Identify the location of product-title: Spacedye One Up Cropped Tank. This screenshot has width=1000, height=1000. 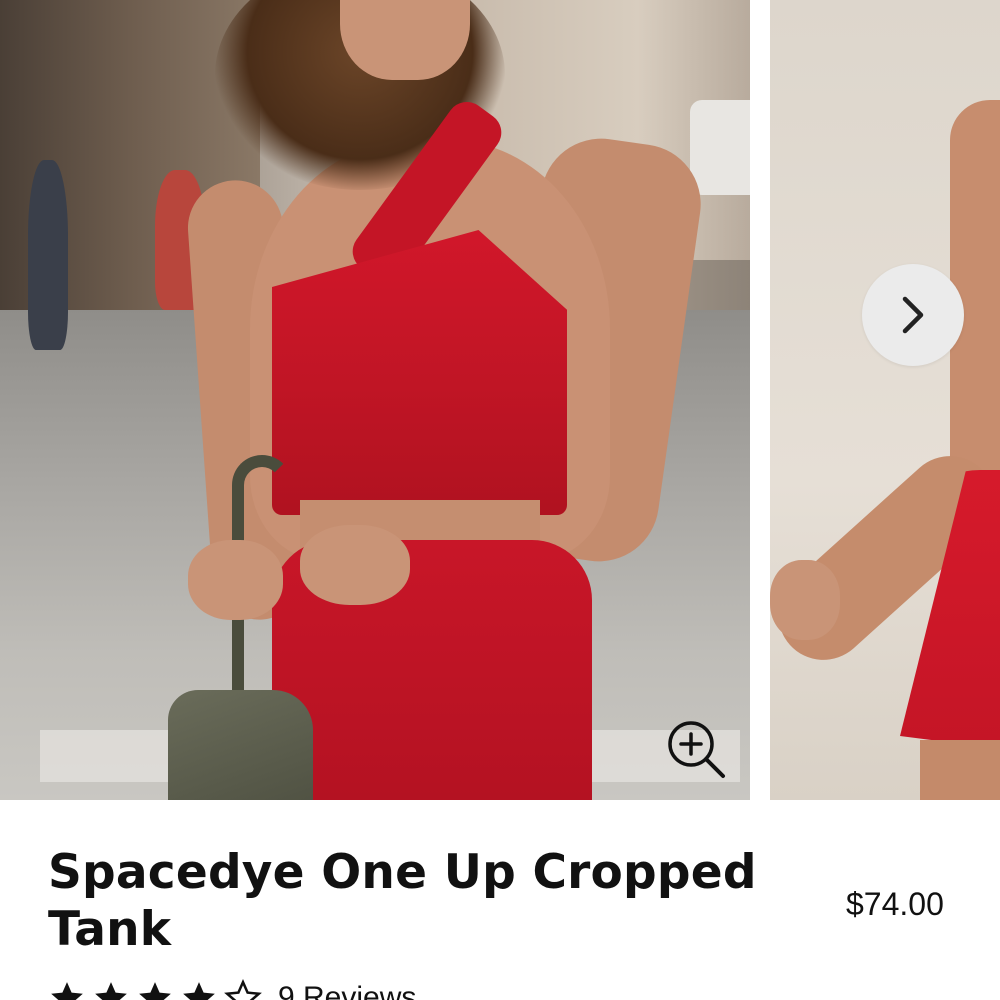
(402, 901).